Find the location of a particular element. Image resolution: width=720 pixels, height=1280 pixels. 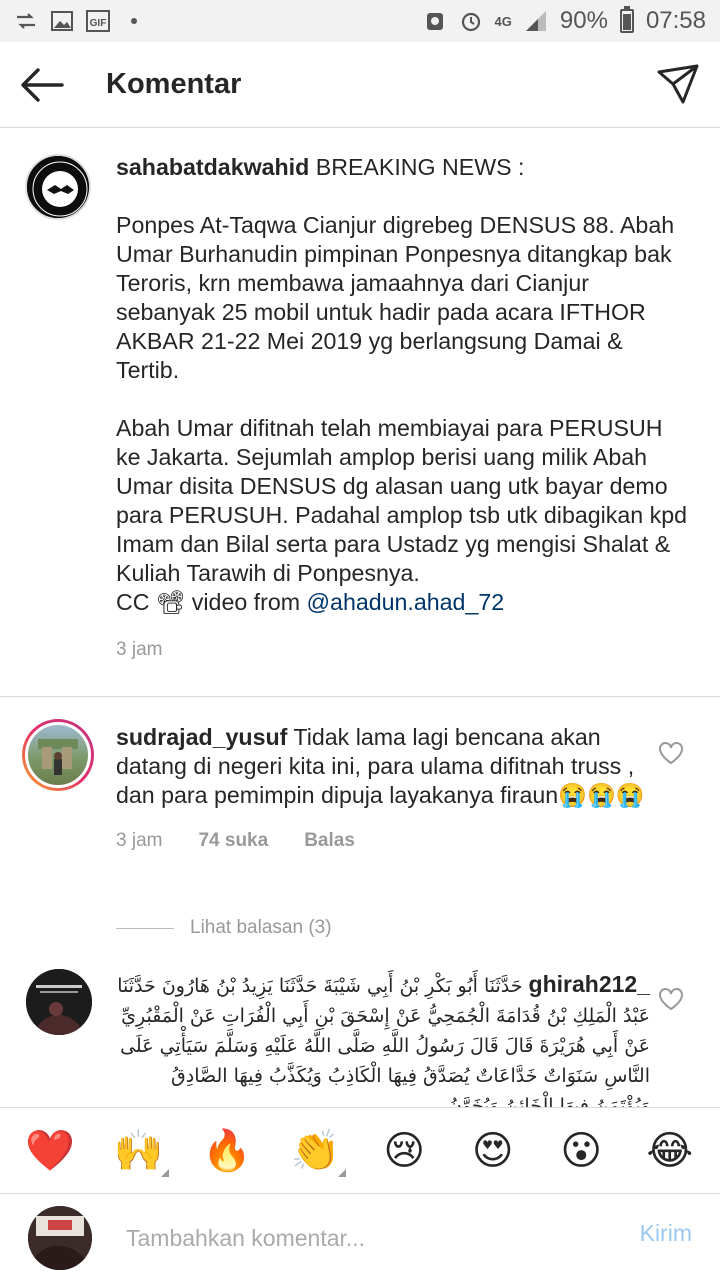

status-right: 4G 90% 07:58 is located at coordinates (564, 20).